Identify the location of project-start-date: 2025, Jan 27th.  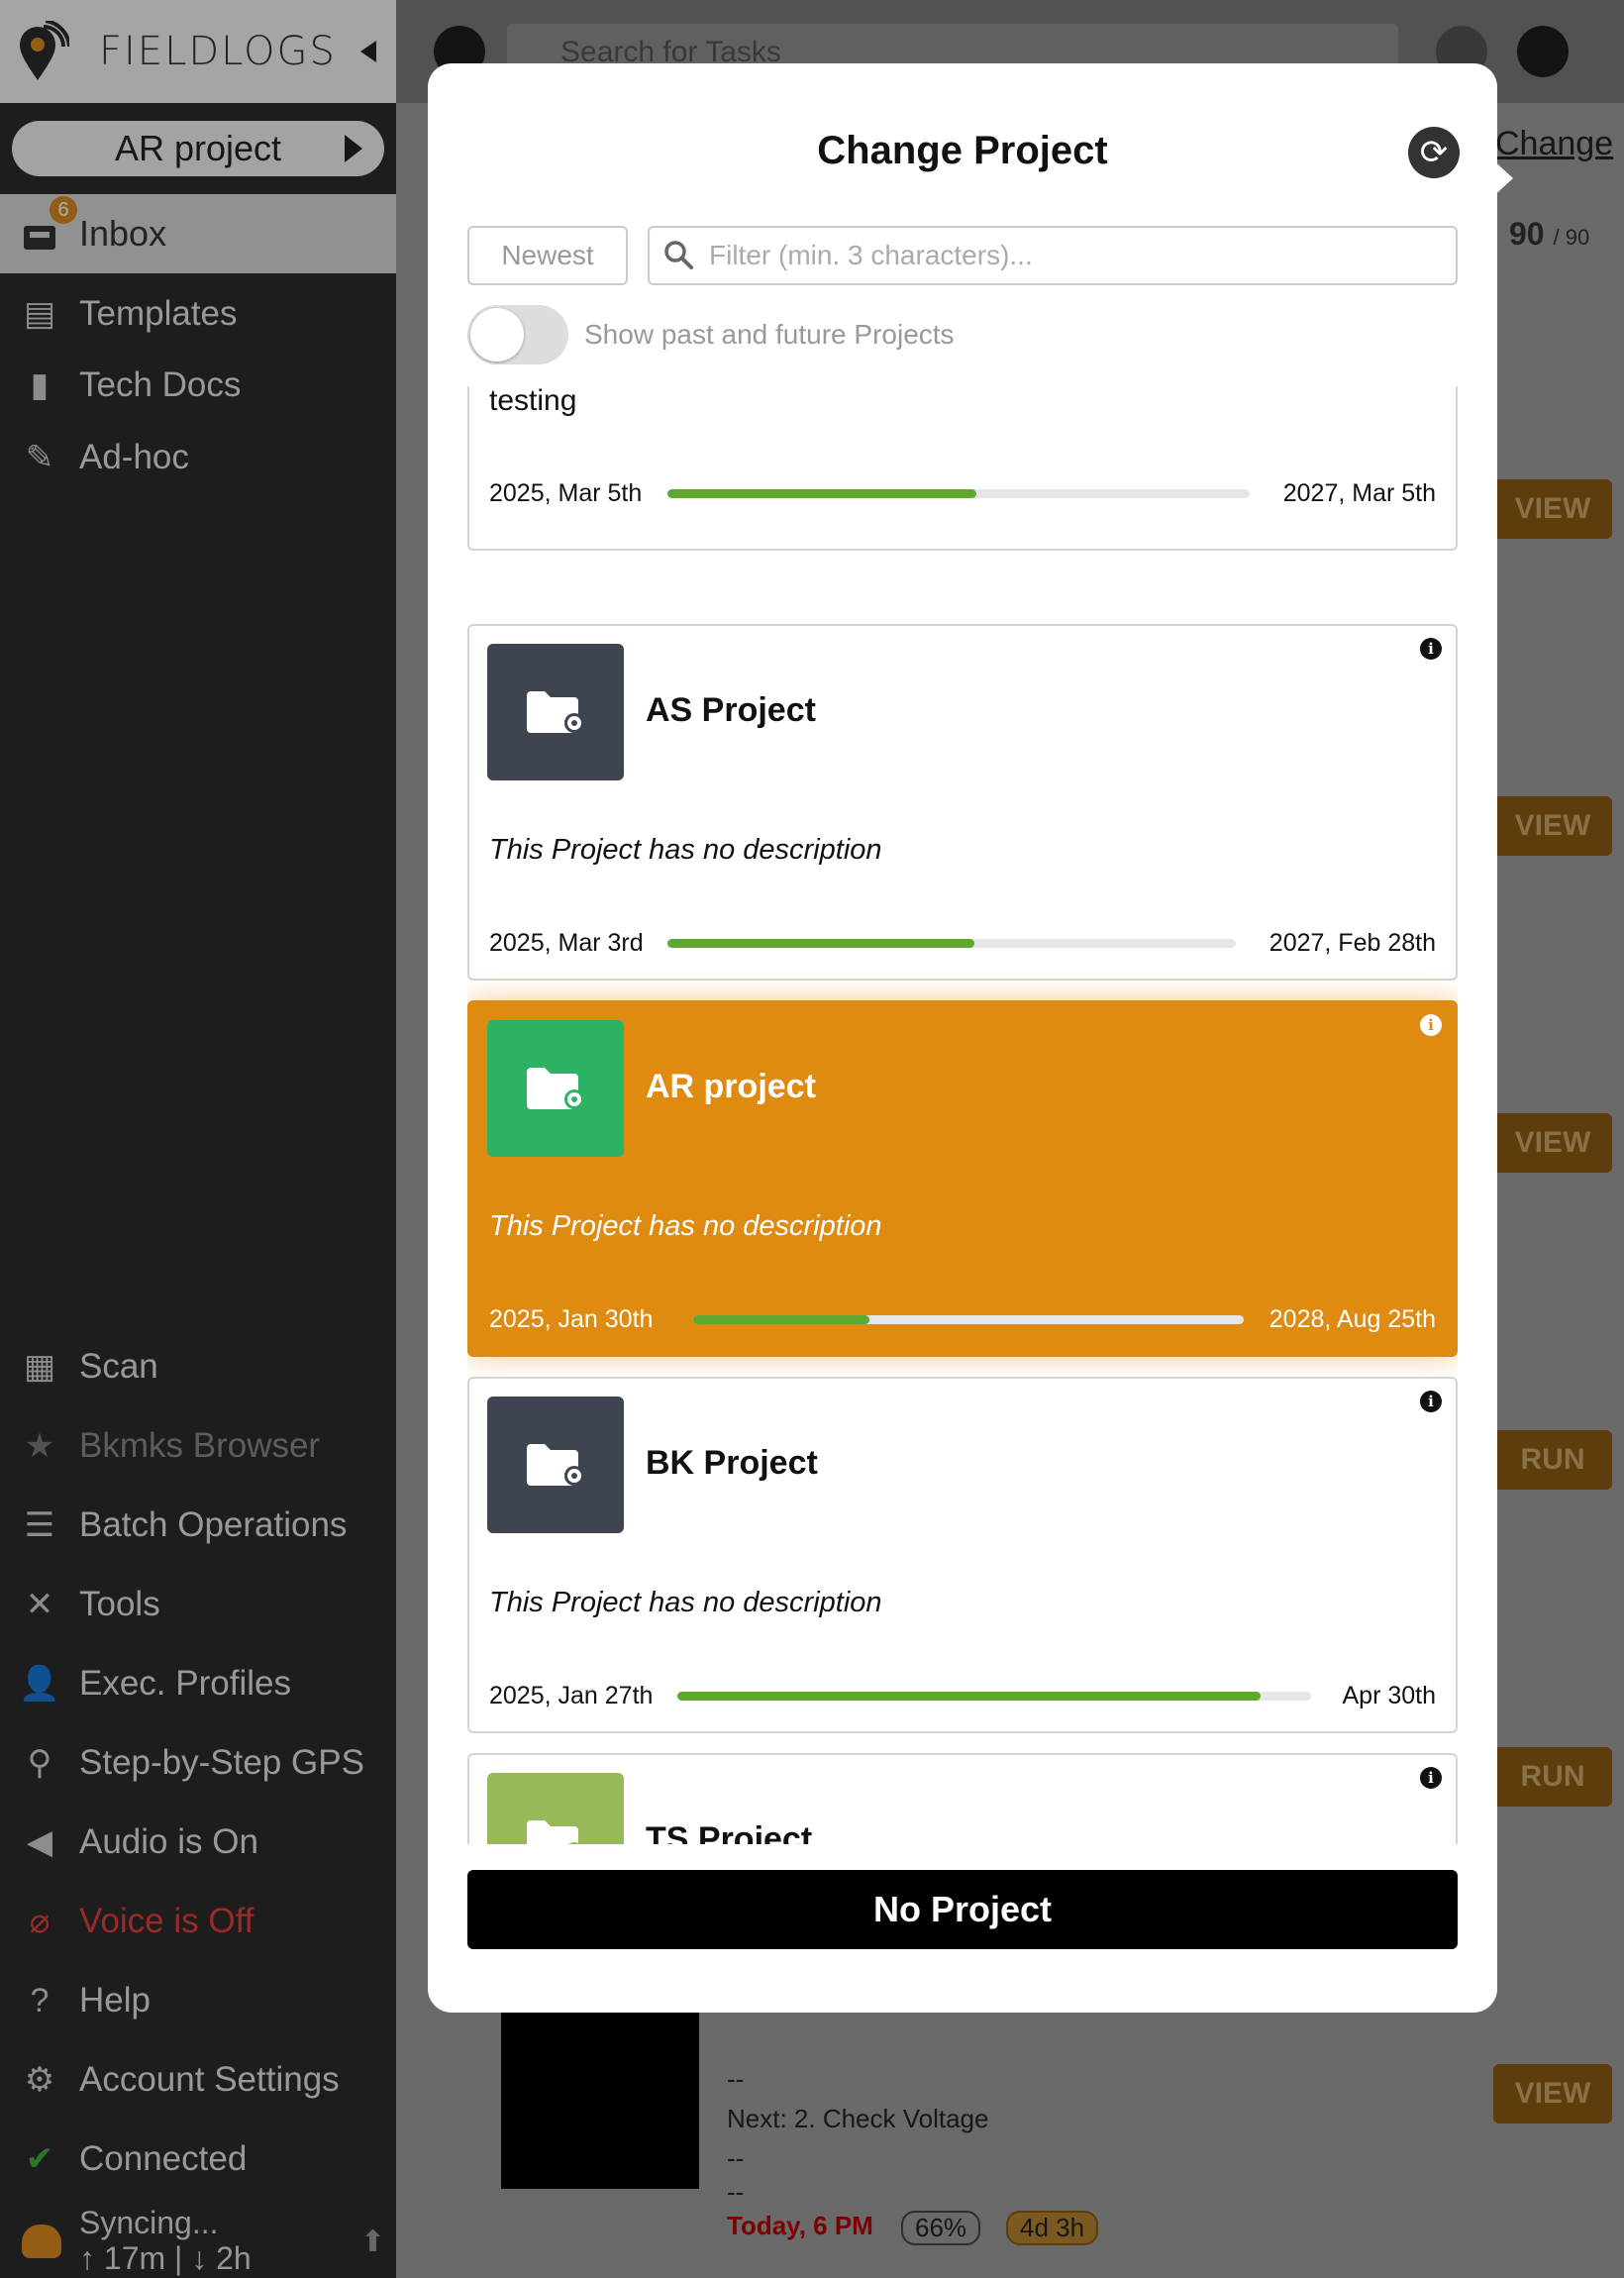
(571, 1695).